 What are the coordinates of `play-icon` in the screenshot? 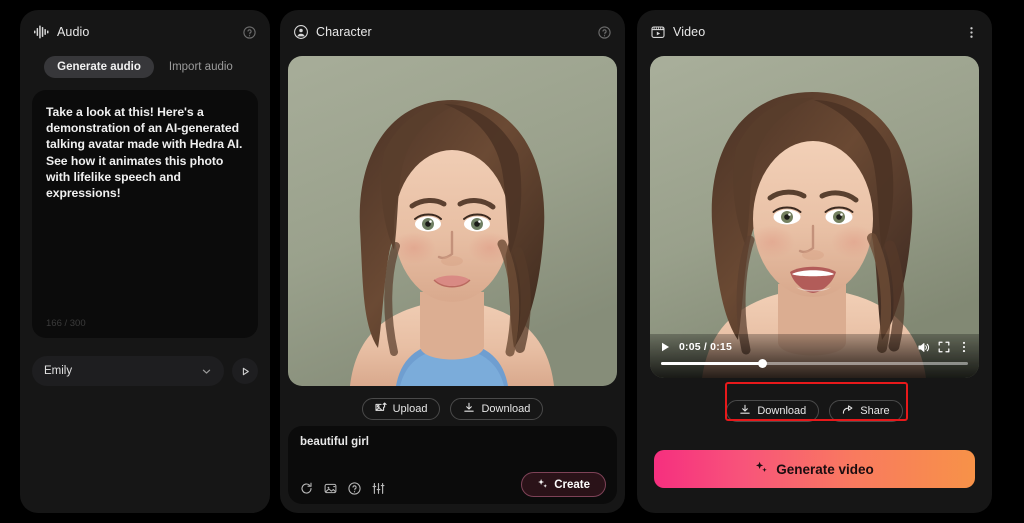 It's located at (665, 347).